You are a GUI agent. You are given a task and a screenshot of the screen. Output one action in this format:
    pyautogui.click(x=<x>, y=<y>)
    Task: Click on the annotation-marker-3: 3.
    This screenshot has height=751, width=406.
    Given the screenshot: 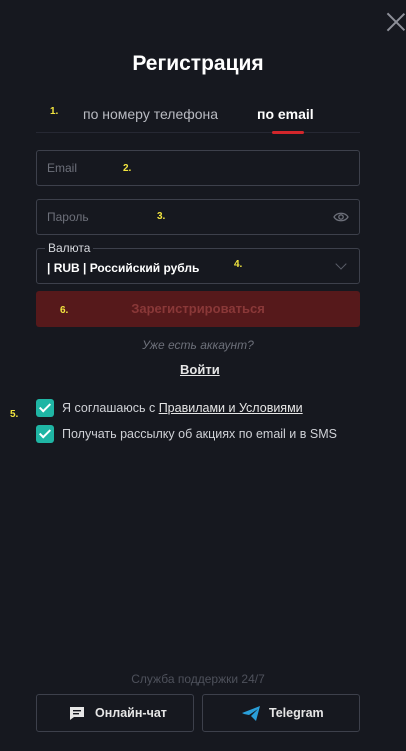 What is the action you would take?
    pyautogui.click(x=161, y=216)
    